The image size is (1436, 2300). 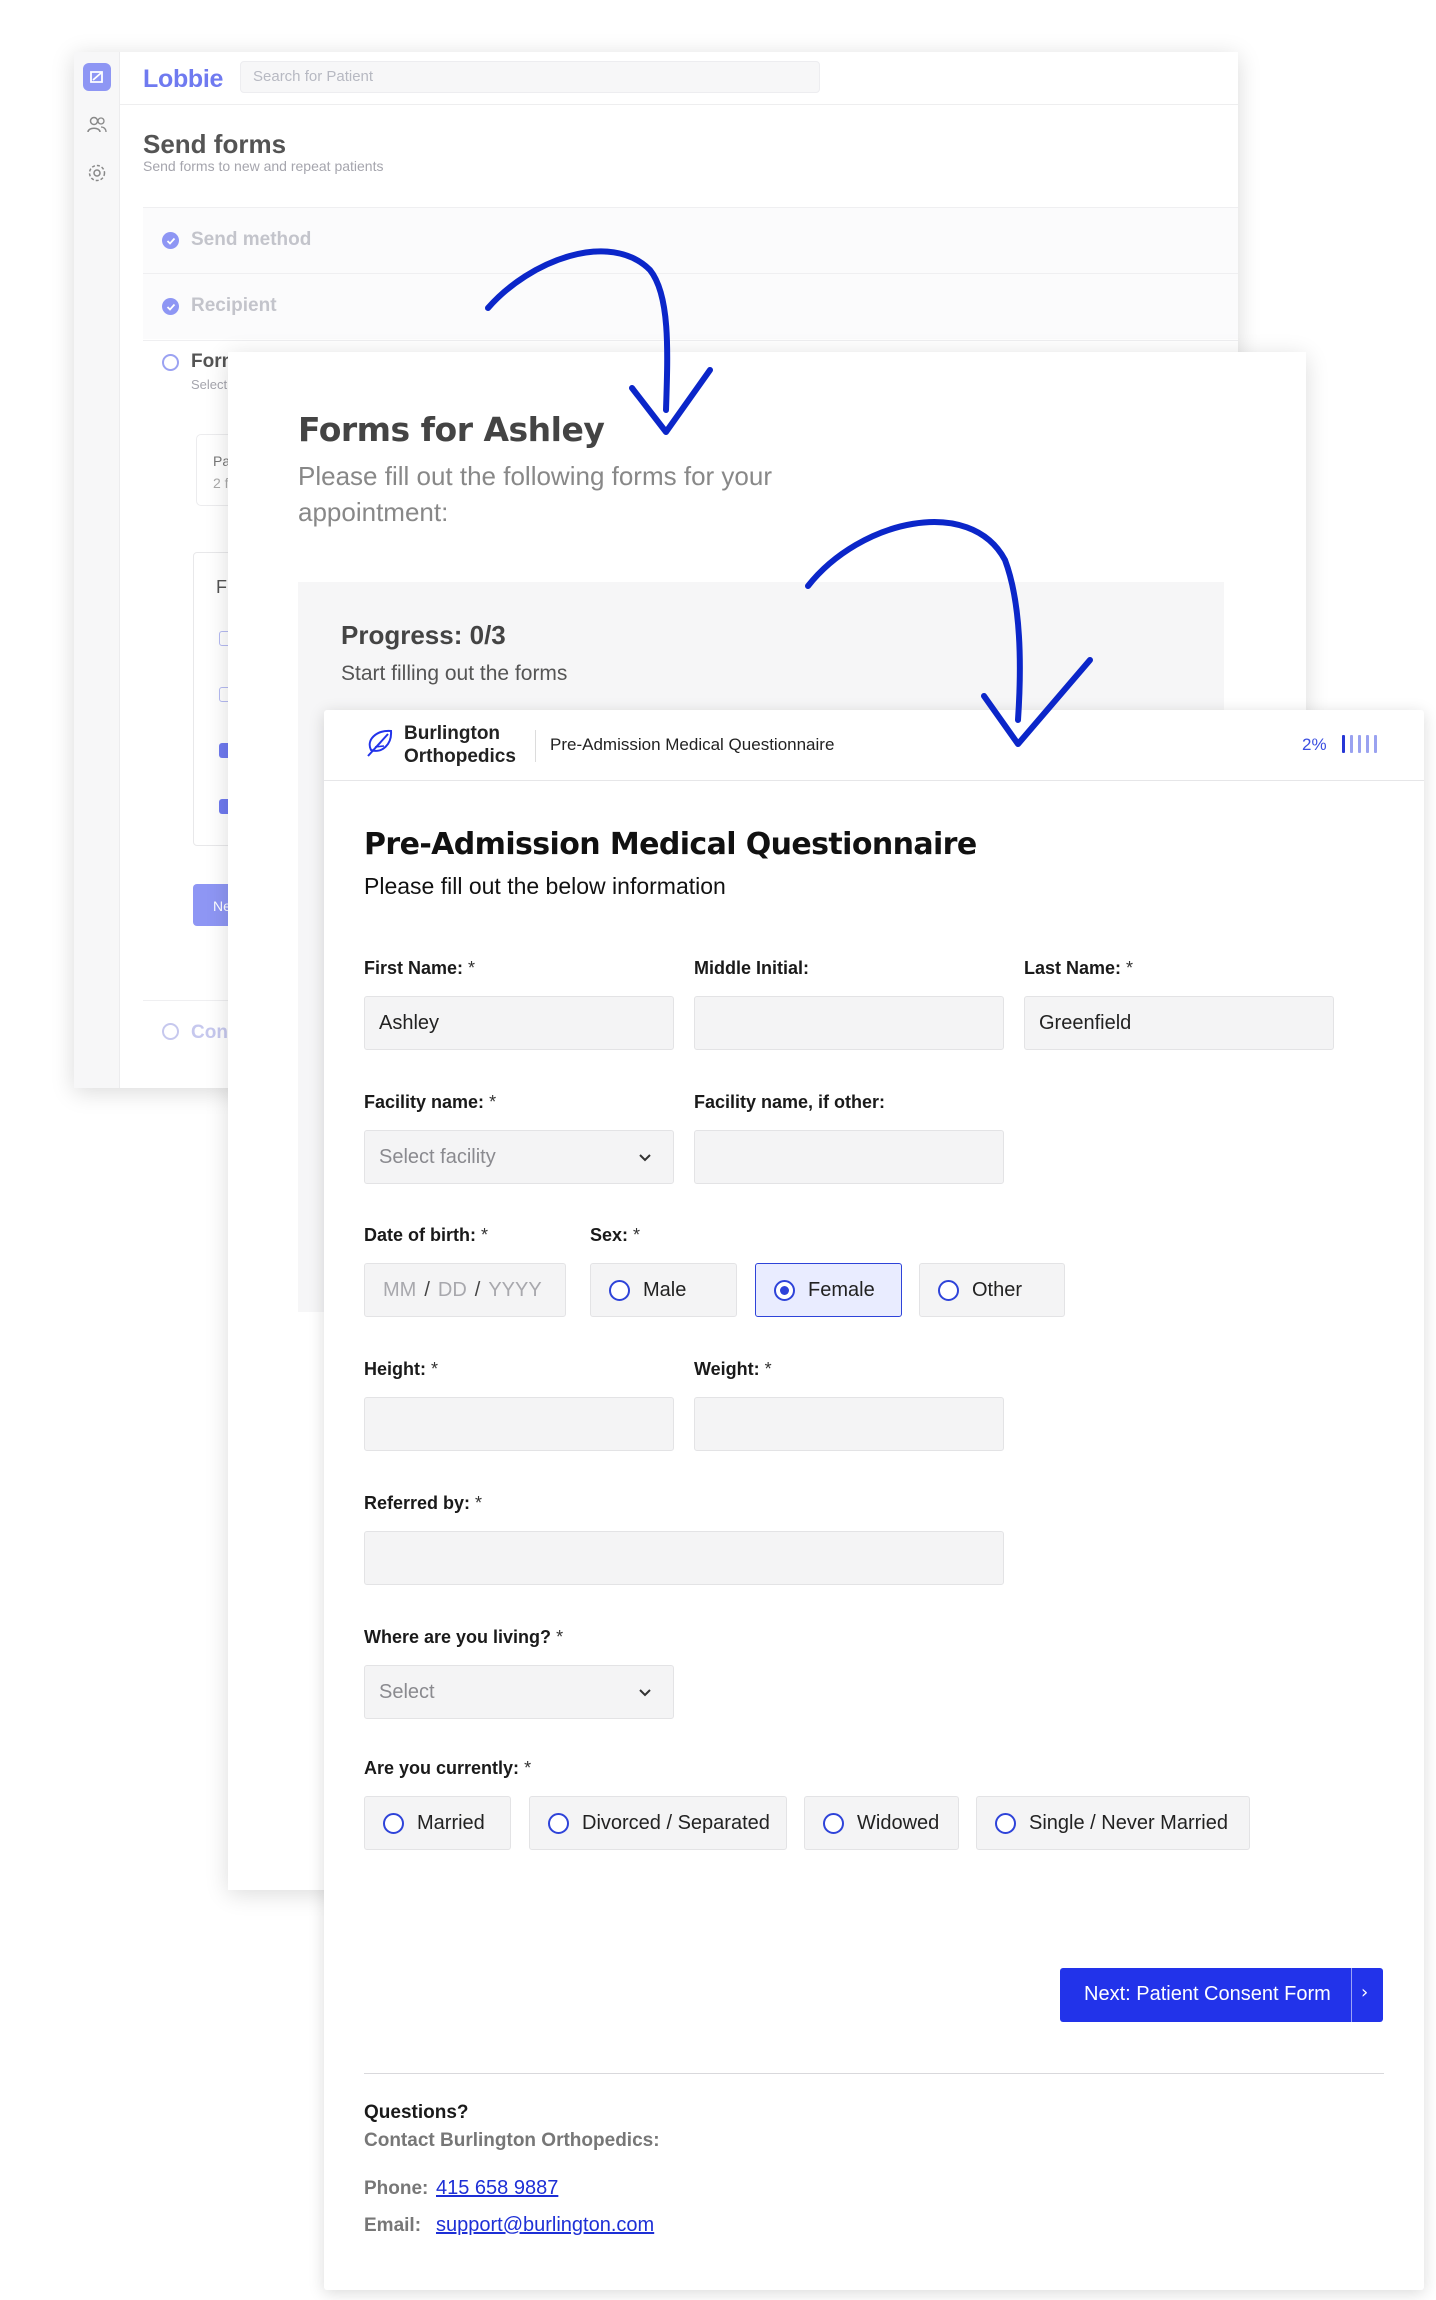 What do you see at coordinates (460, 756) in the screenshot?
I see `org-name-line2: Orthopedics` at bounding box center [460, 756].